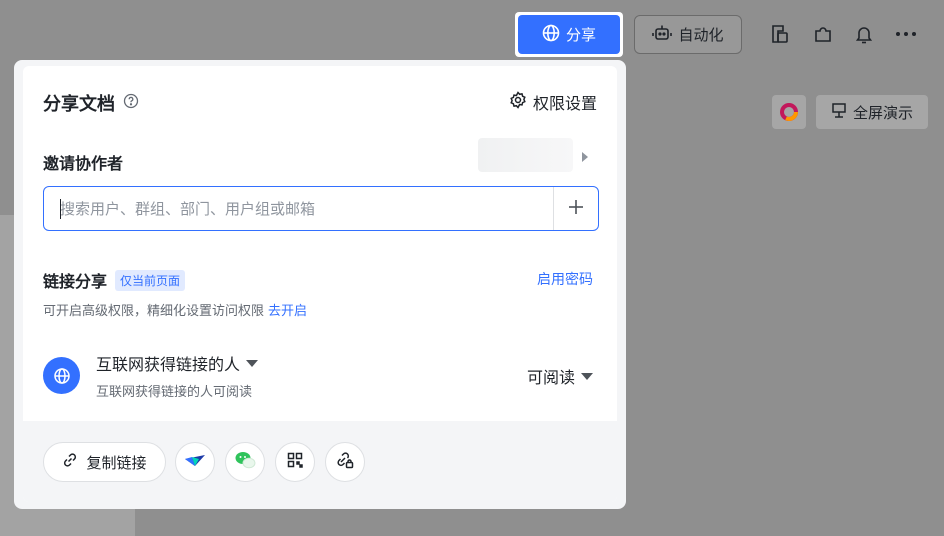 Image resolution: width=944 pixels, height=536 pixels. I want to click on help-icon, so click(131, 103).